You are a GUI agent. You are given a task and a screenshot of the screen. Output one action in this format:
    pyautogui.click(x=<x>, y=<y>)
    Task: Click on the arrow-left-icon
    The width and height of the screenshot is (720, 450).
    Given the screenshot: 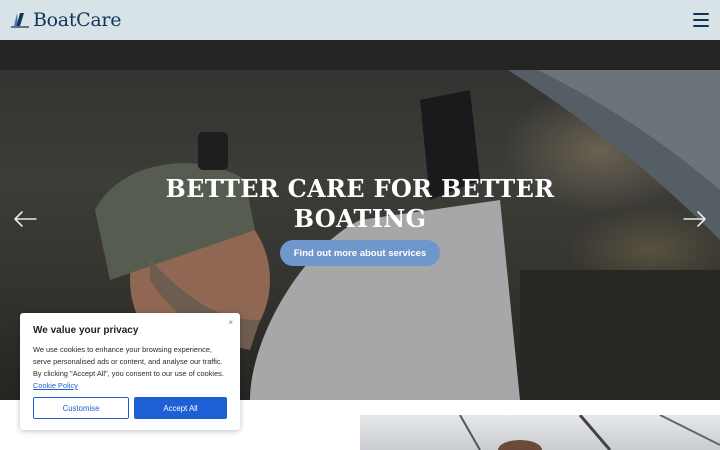 What is the action you would take?
    pyautogui.click(x=25, y=219)
    